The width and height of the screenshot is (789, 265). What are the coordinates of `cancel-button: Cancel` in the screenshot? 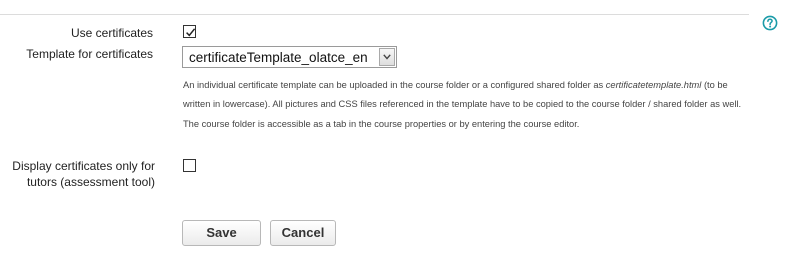 It's located at (303, 233).